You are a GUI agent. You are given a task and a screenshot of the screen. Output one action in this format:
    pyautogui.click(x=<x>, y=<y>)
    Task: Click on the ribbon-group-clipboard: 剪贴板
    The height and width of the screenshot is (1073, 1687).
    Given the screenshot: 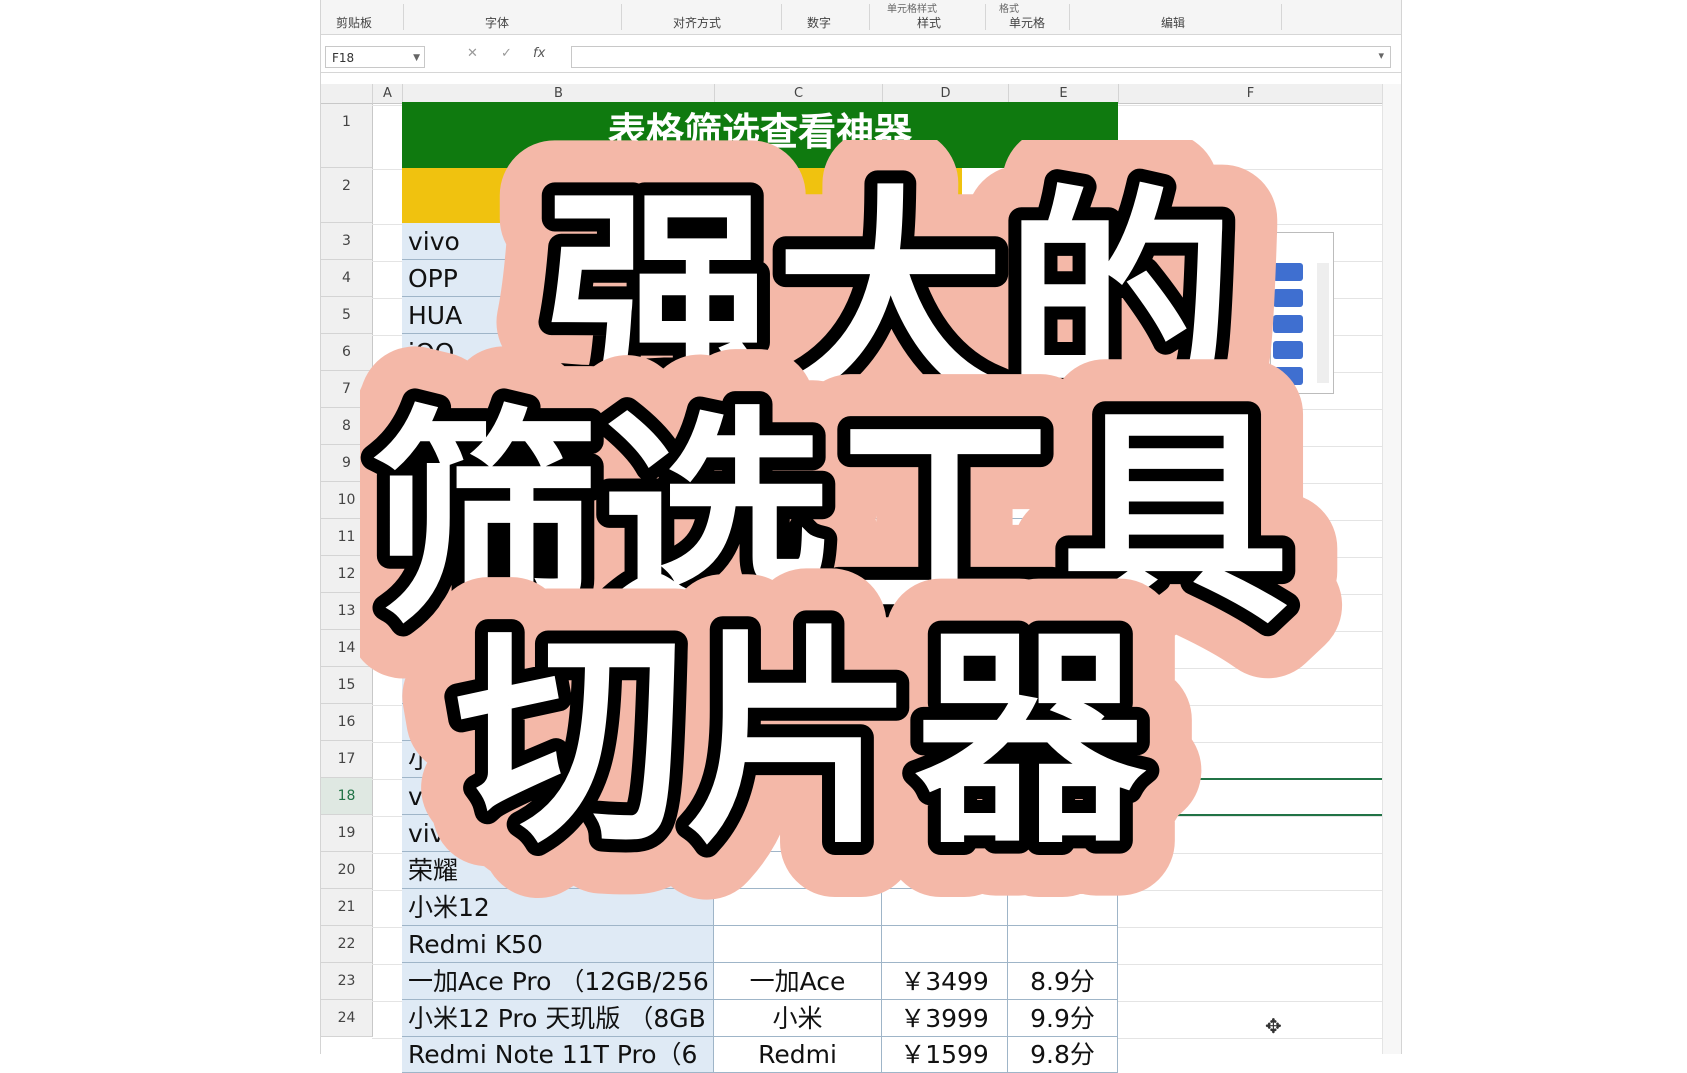 What is the action you would take?
    pyautogui.click(x=354, y=22)
    